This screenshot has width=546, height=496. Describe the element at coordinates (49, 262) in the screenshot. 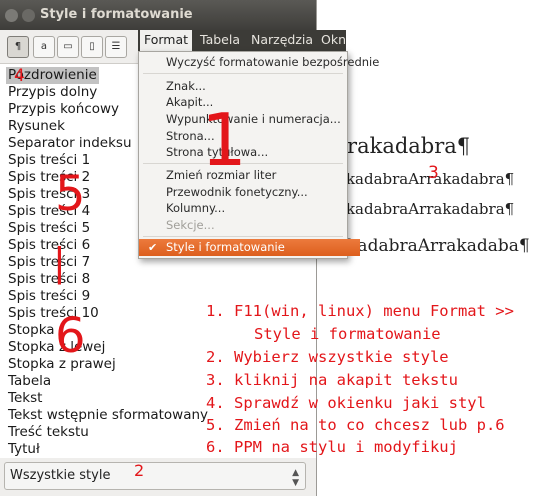

I see `style-item: Spis treści 7` at that location.